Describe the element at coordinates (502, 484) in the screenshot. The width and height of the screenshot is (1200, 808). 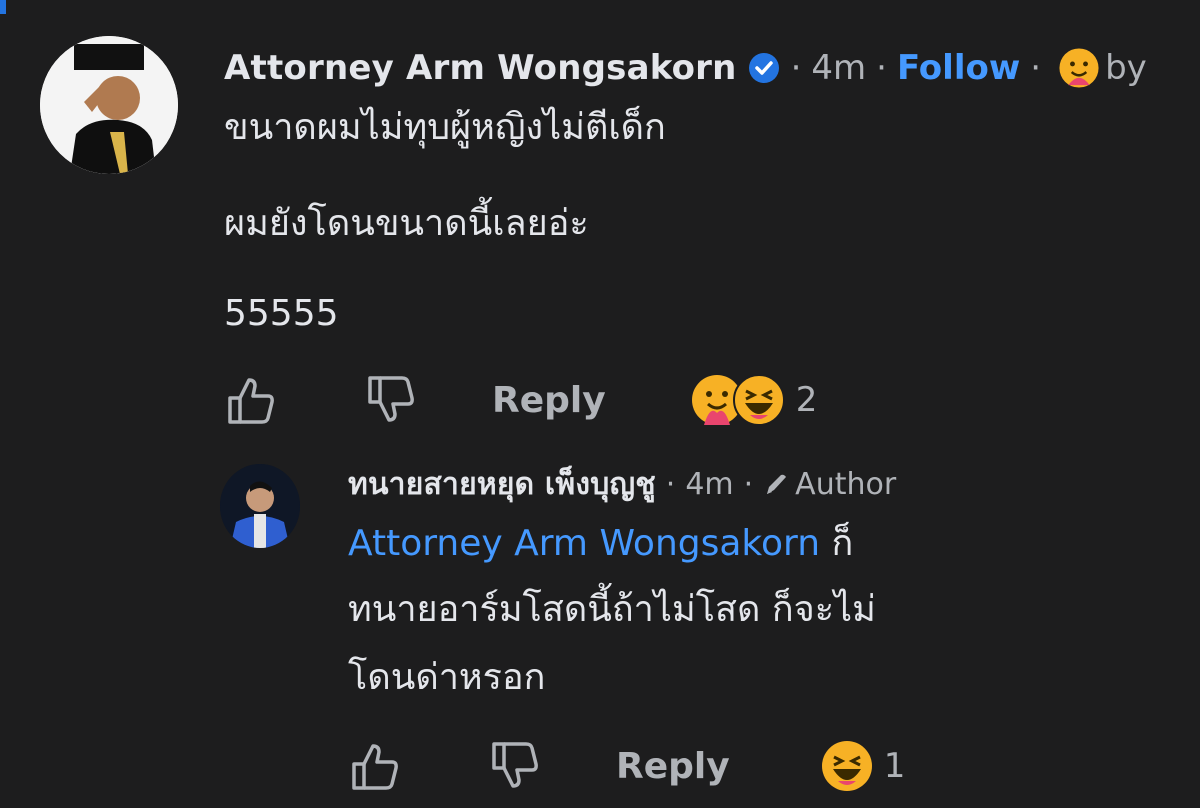
I see `reply-author-name: ทนายสายหยุด เพ็งบุญชู` at that location.